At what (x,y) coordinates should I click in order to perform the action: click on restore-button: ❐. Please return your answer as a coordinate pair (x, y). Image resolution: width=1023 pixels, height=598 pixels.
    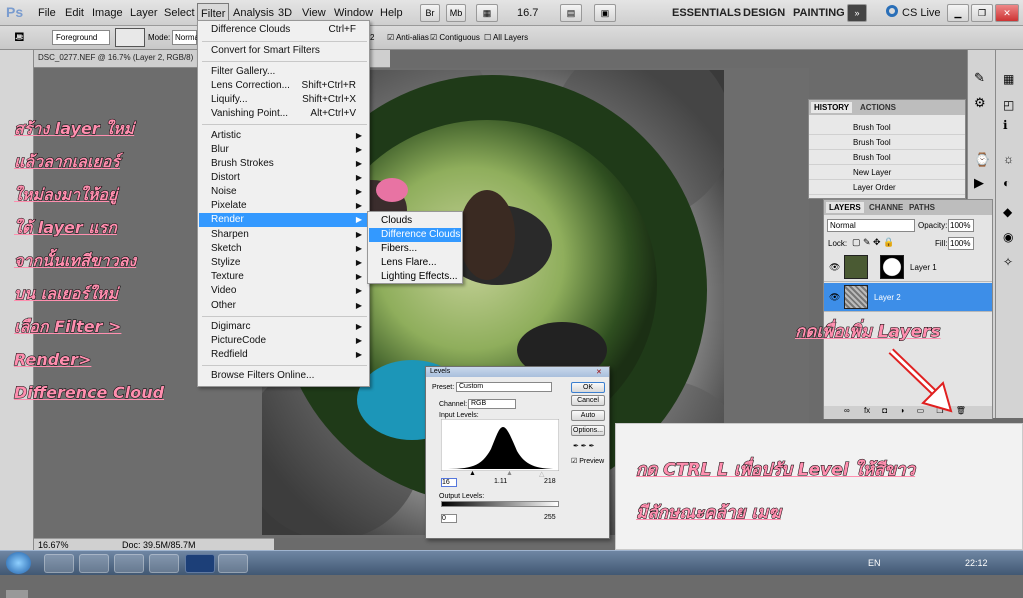
    Looking at the image, I should click on (982, 13).